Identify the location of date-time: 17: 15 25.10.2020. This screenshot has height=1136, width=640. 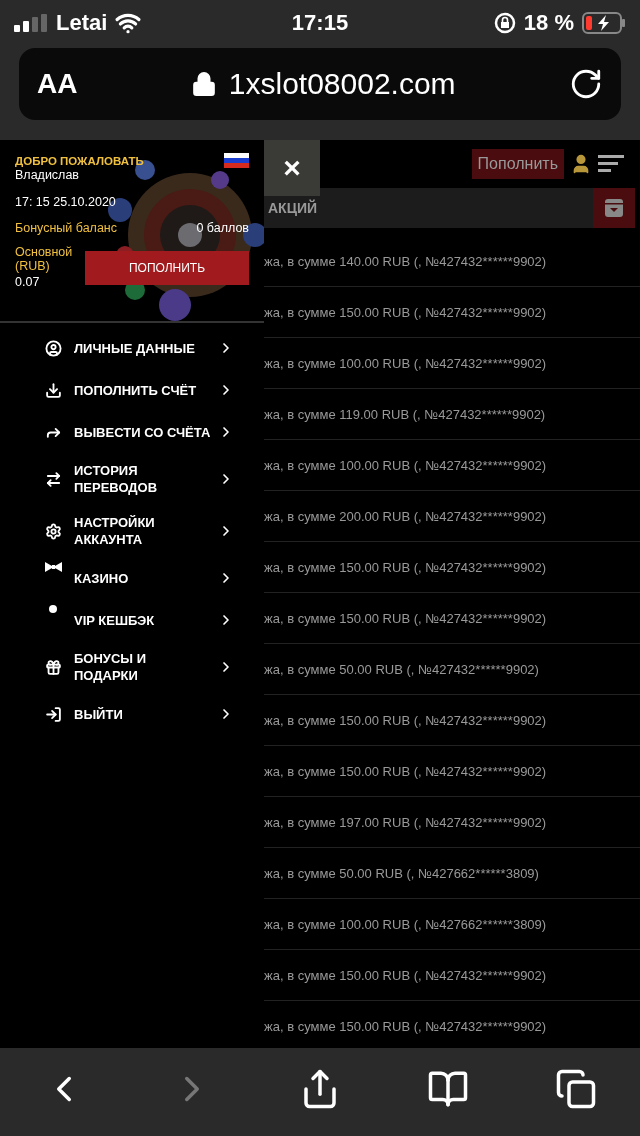
(65, 202).